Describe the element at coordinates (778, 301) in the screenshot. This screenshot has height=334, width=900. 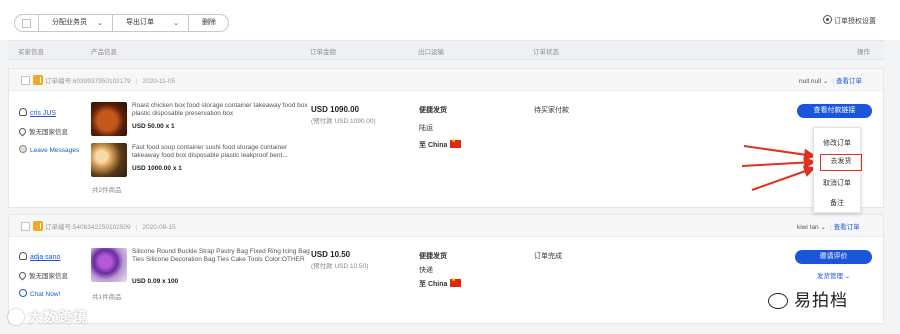
I see `wechat-icon` at that location.